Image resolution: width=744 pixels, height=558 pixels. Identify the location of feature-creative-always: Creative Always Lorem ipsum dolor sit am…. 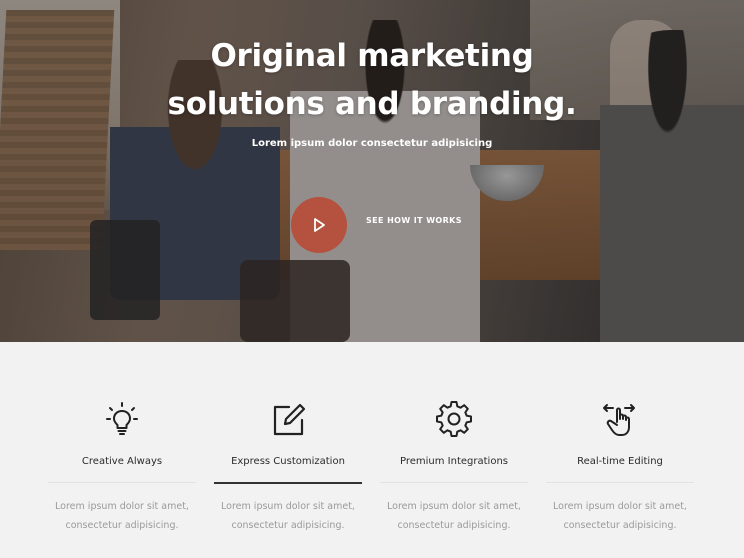
(122, 450).